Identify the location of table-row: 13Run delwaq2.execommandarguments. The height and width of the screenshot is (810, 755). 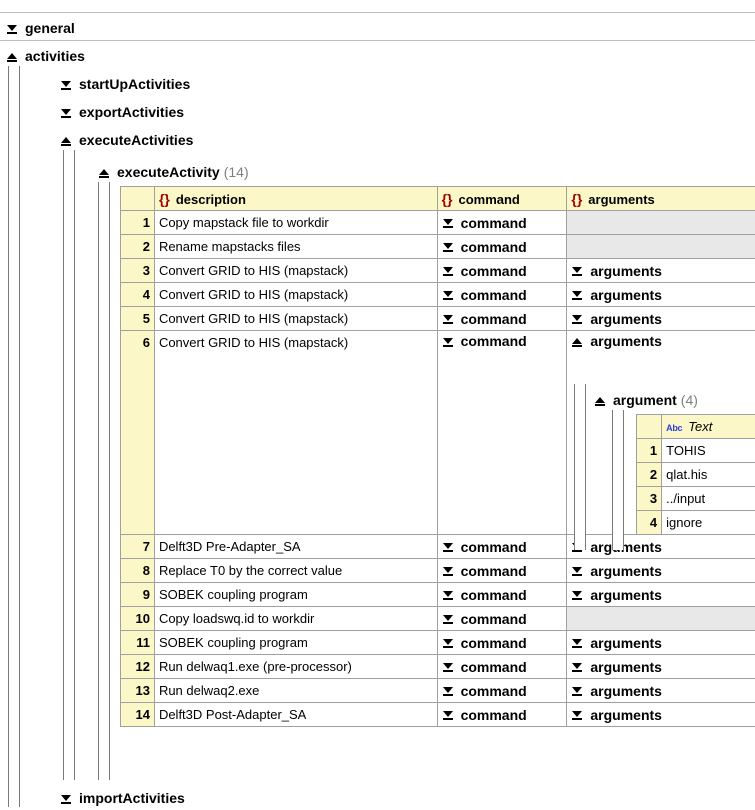
(438, 691).